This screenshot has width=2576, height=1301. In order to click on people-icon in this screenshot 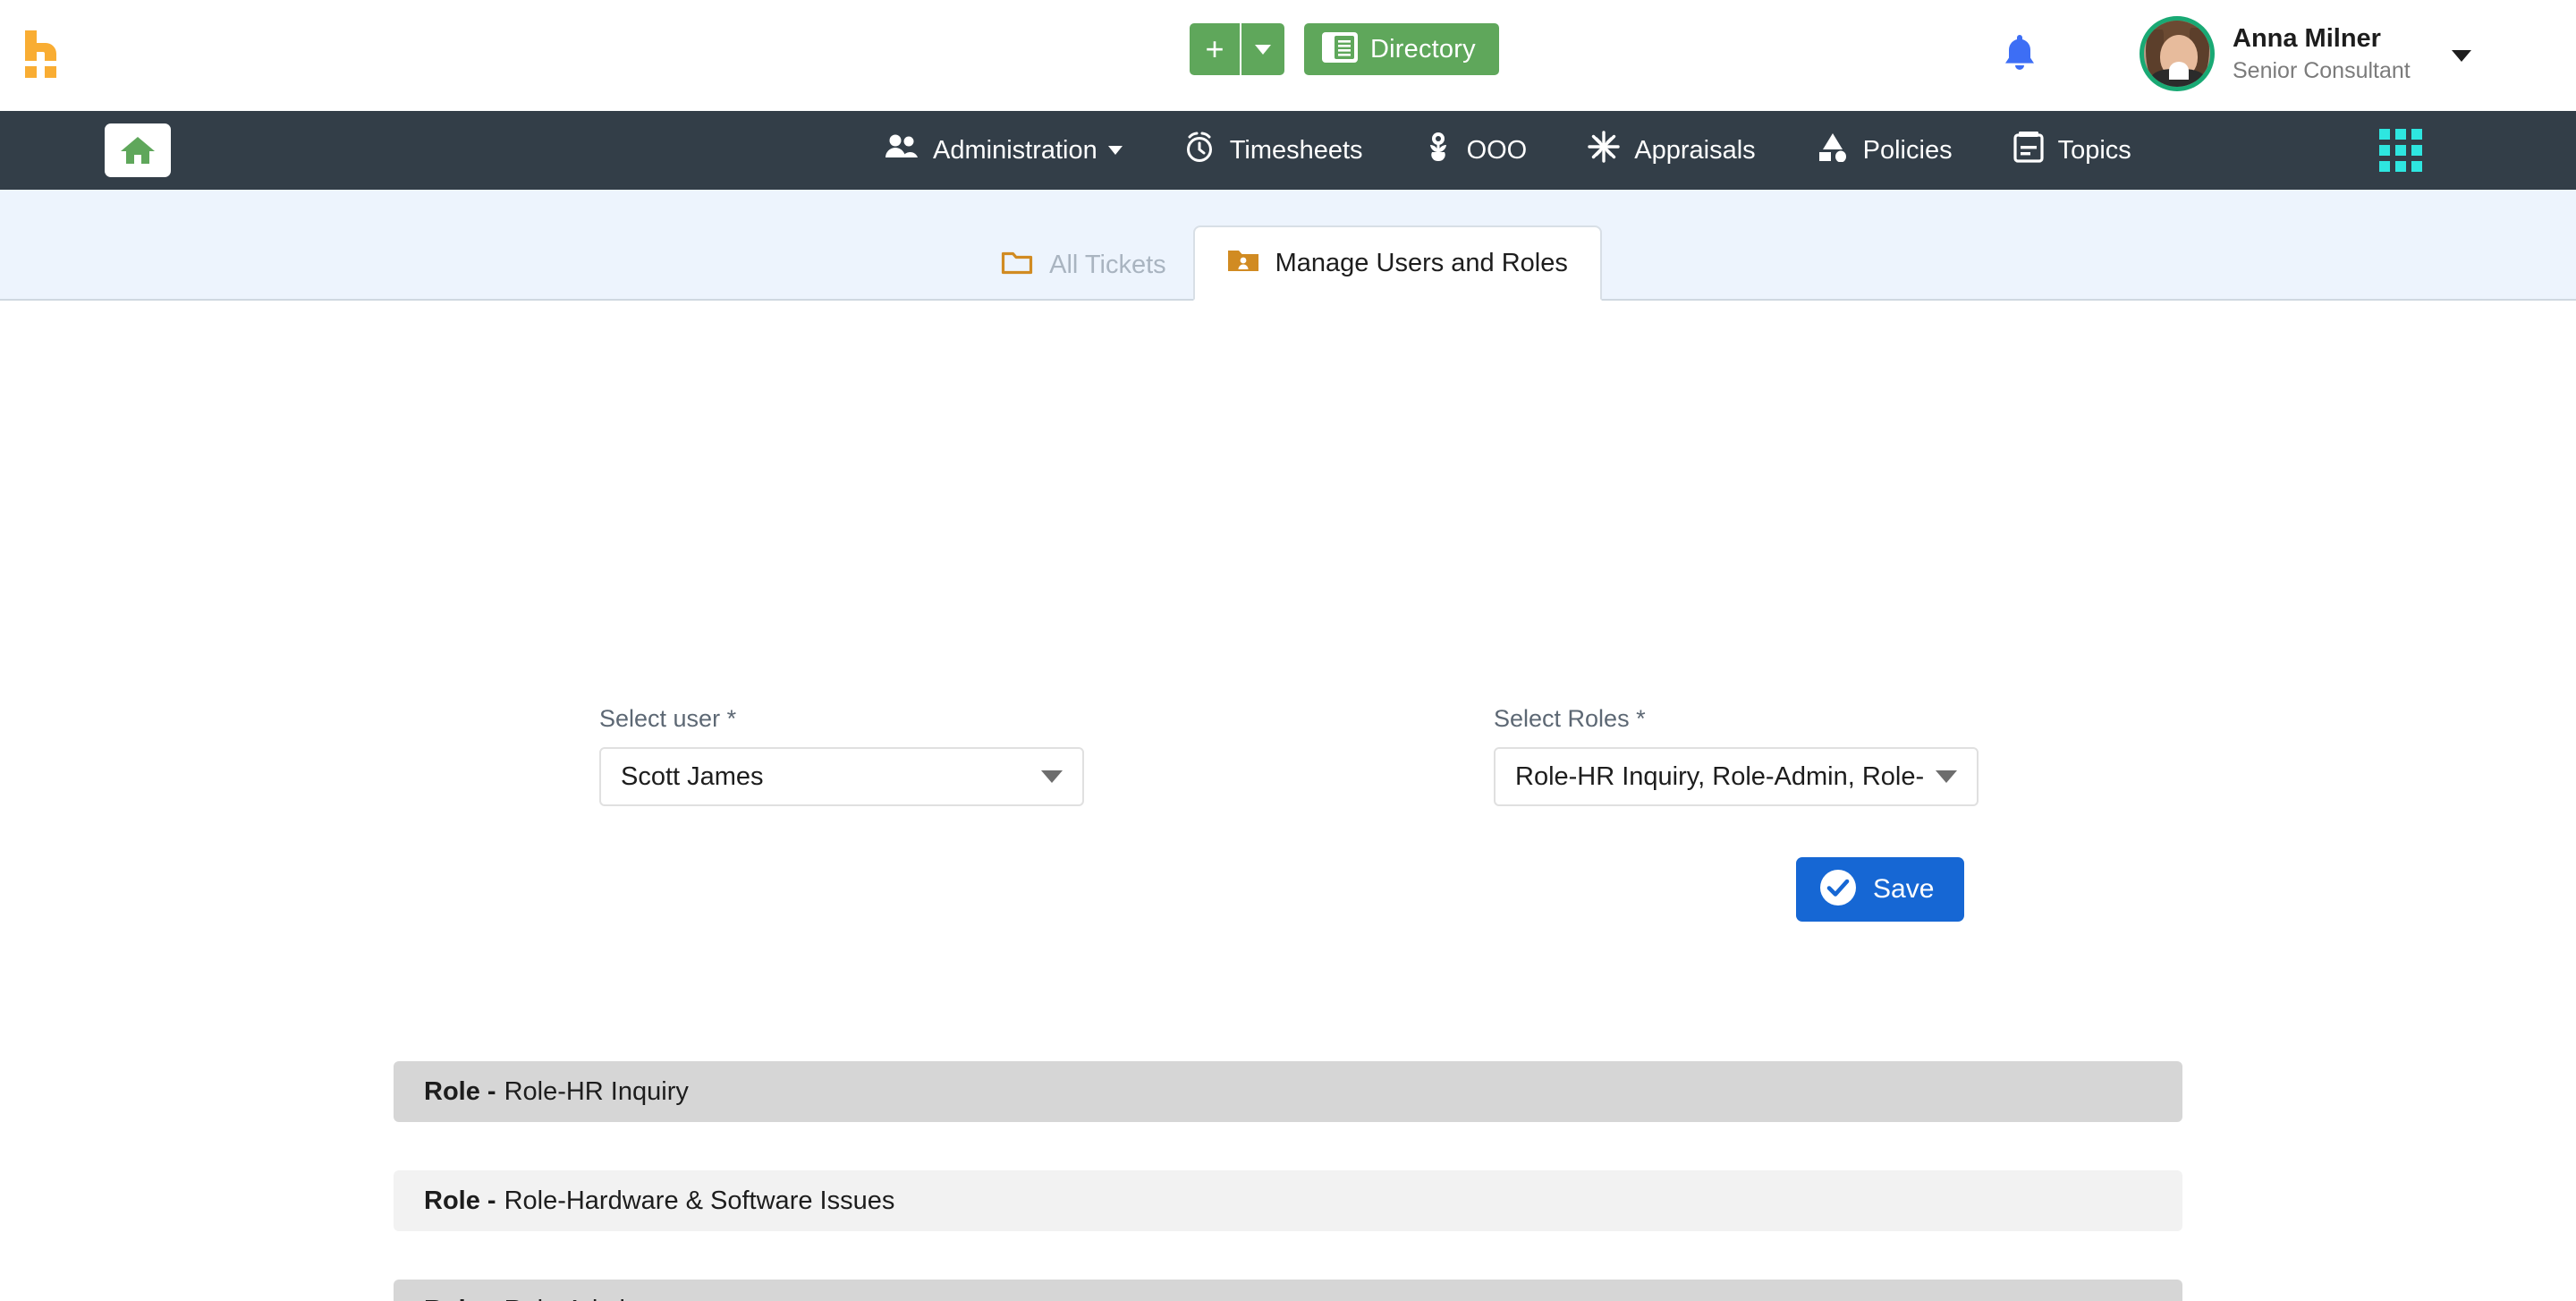, I will do `click(902, 150)`.